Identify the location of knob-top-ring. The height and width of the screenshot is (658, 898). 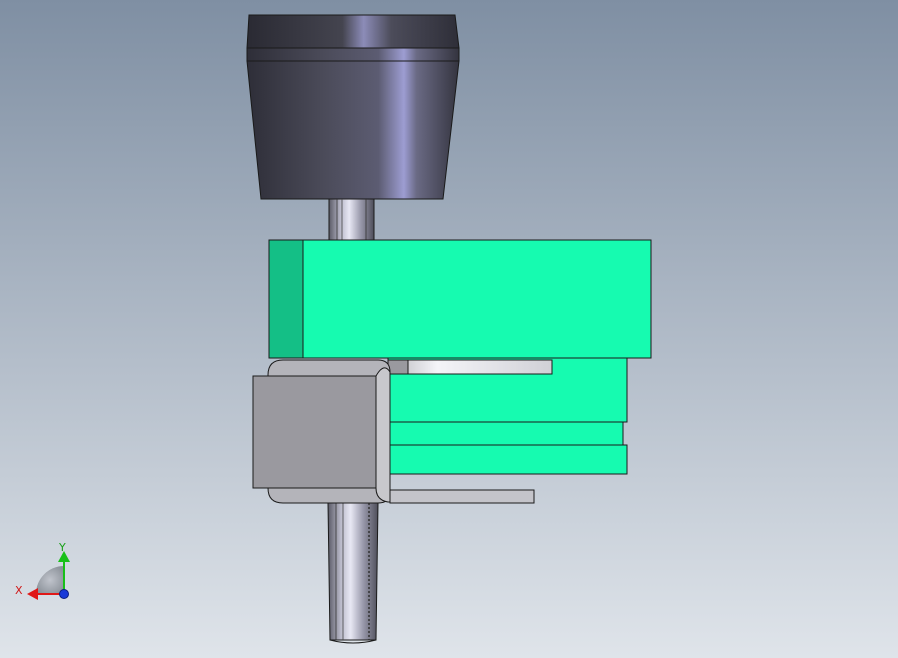
(353, 31).